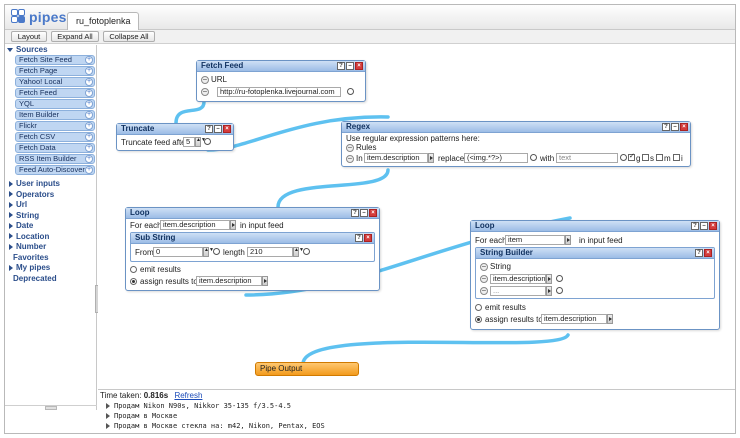 This screenshot has height=438, width=740. Describe the element at coordinates (55, 60) in the screenshot. I see `sidebar-module-fetch-site-feed: Fetch Site Feed +` at that location.